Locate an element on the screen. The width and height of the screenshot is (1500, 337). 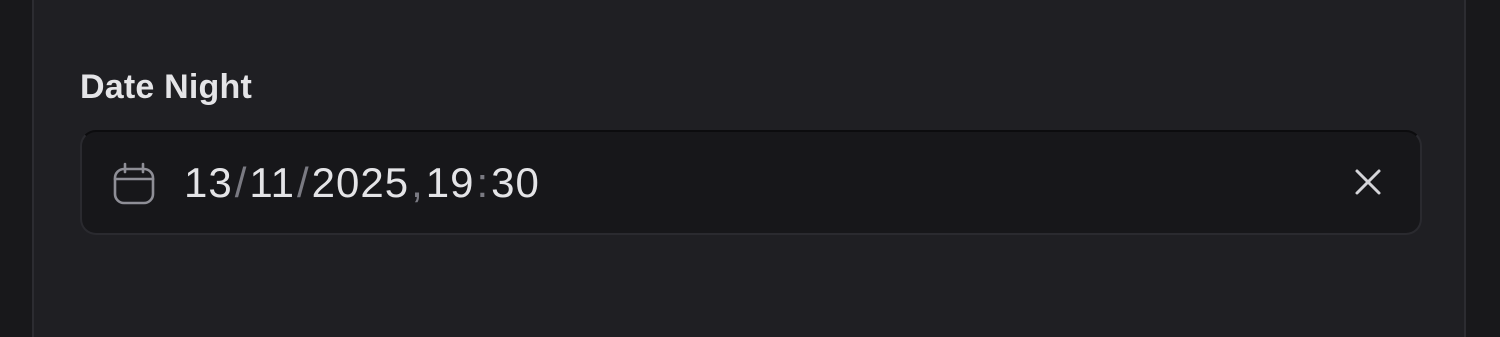
close-icon is located at coordinates (1368, 182).